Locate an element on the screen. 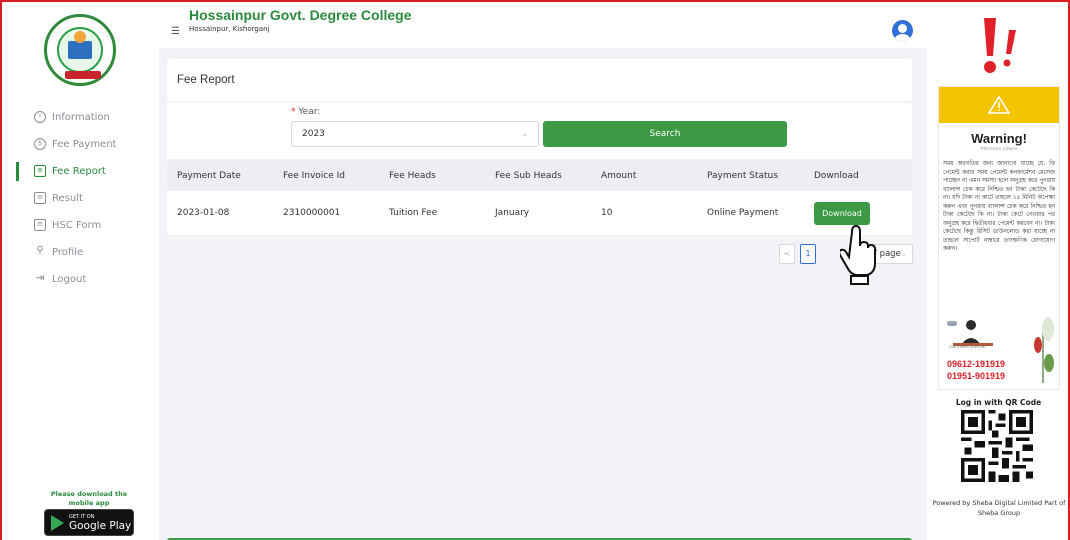  sidebar-item-logout: ⇥ Logout is located at coordinates (81, 279).